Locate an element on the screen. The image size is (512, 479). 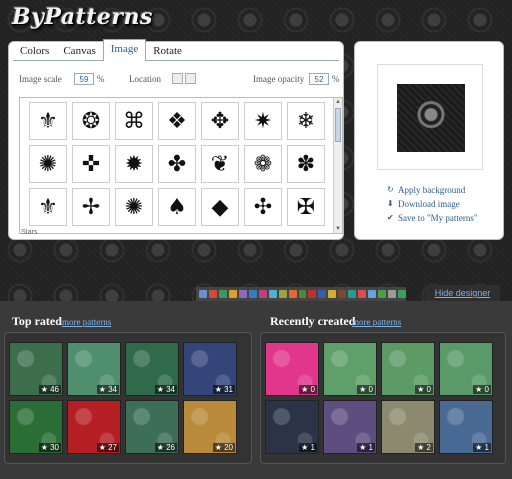
scroll-thumb is located at coordinates (338, 125).